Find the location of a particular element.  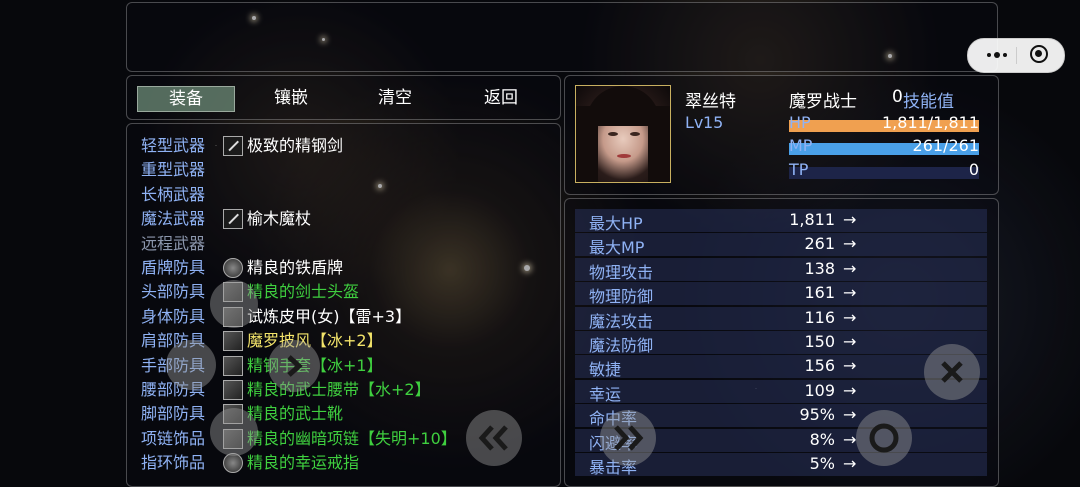

equipment-row: 远程武器 is located at coordinates (346, 244).